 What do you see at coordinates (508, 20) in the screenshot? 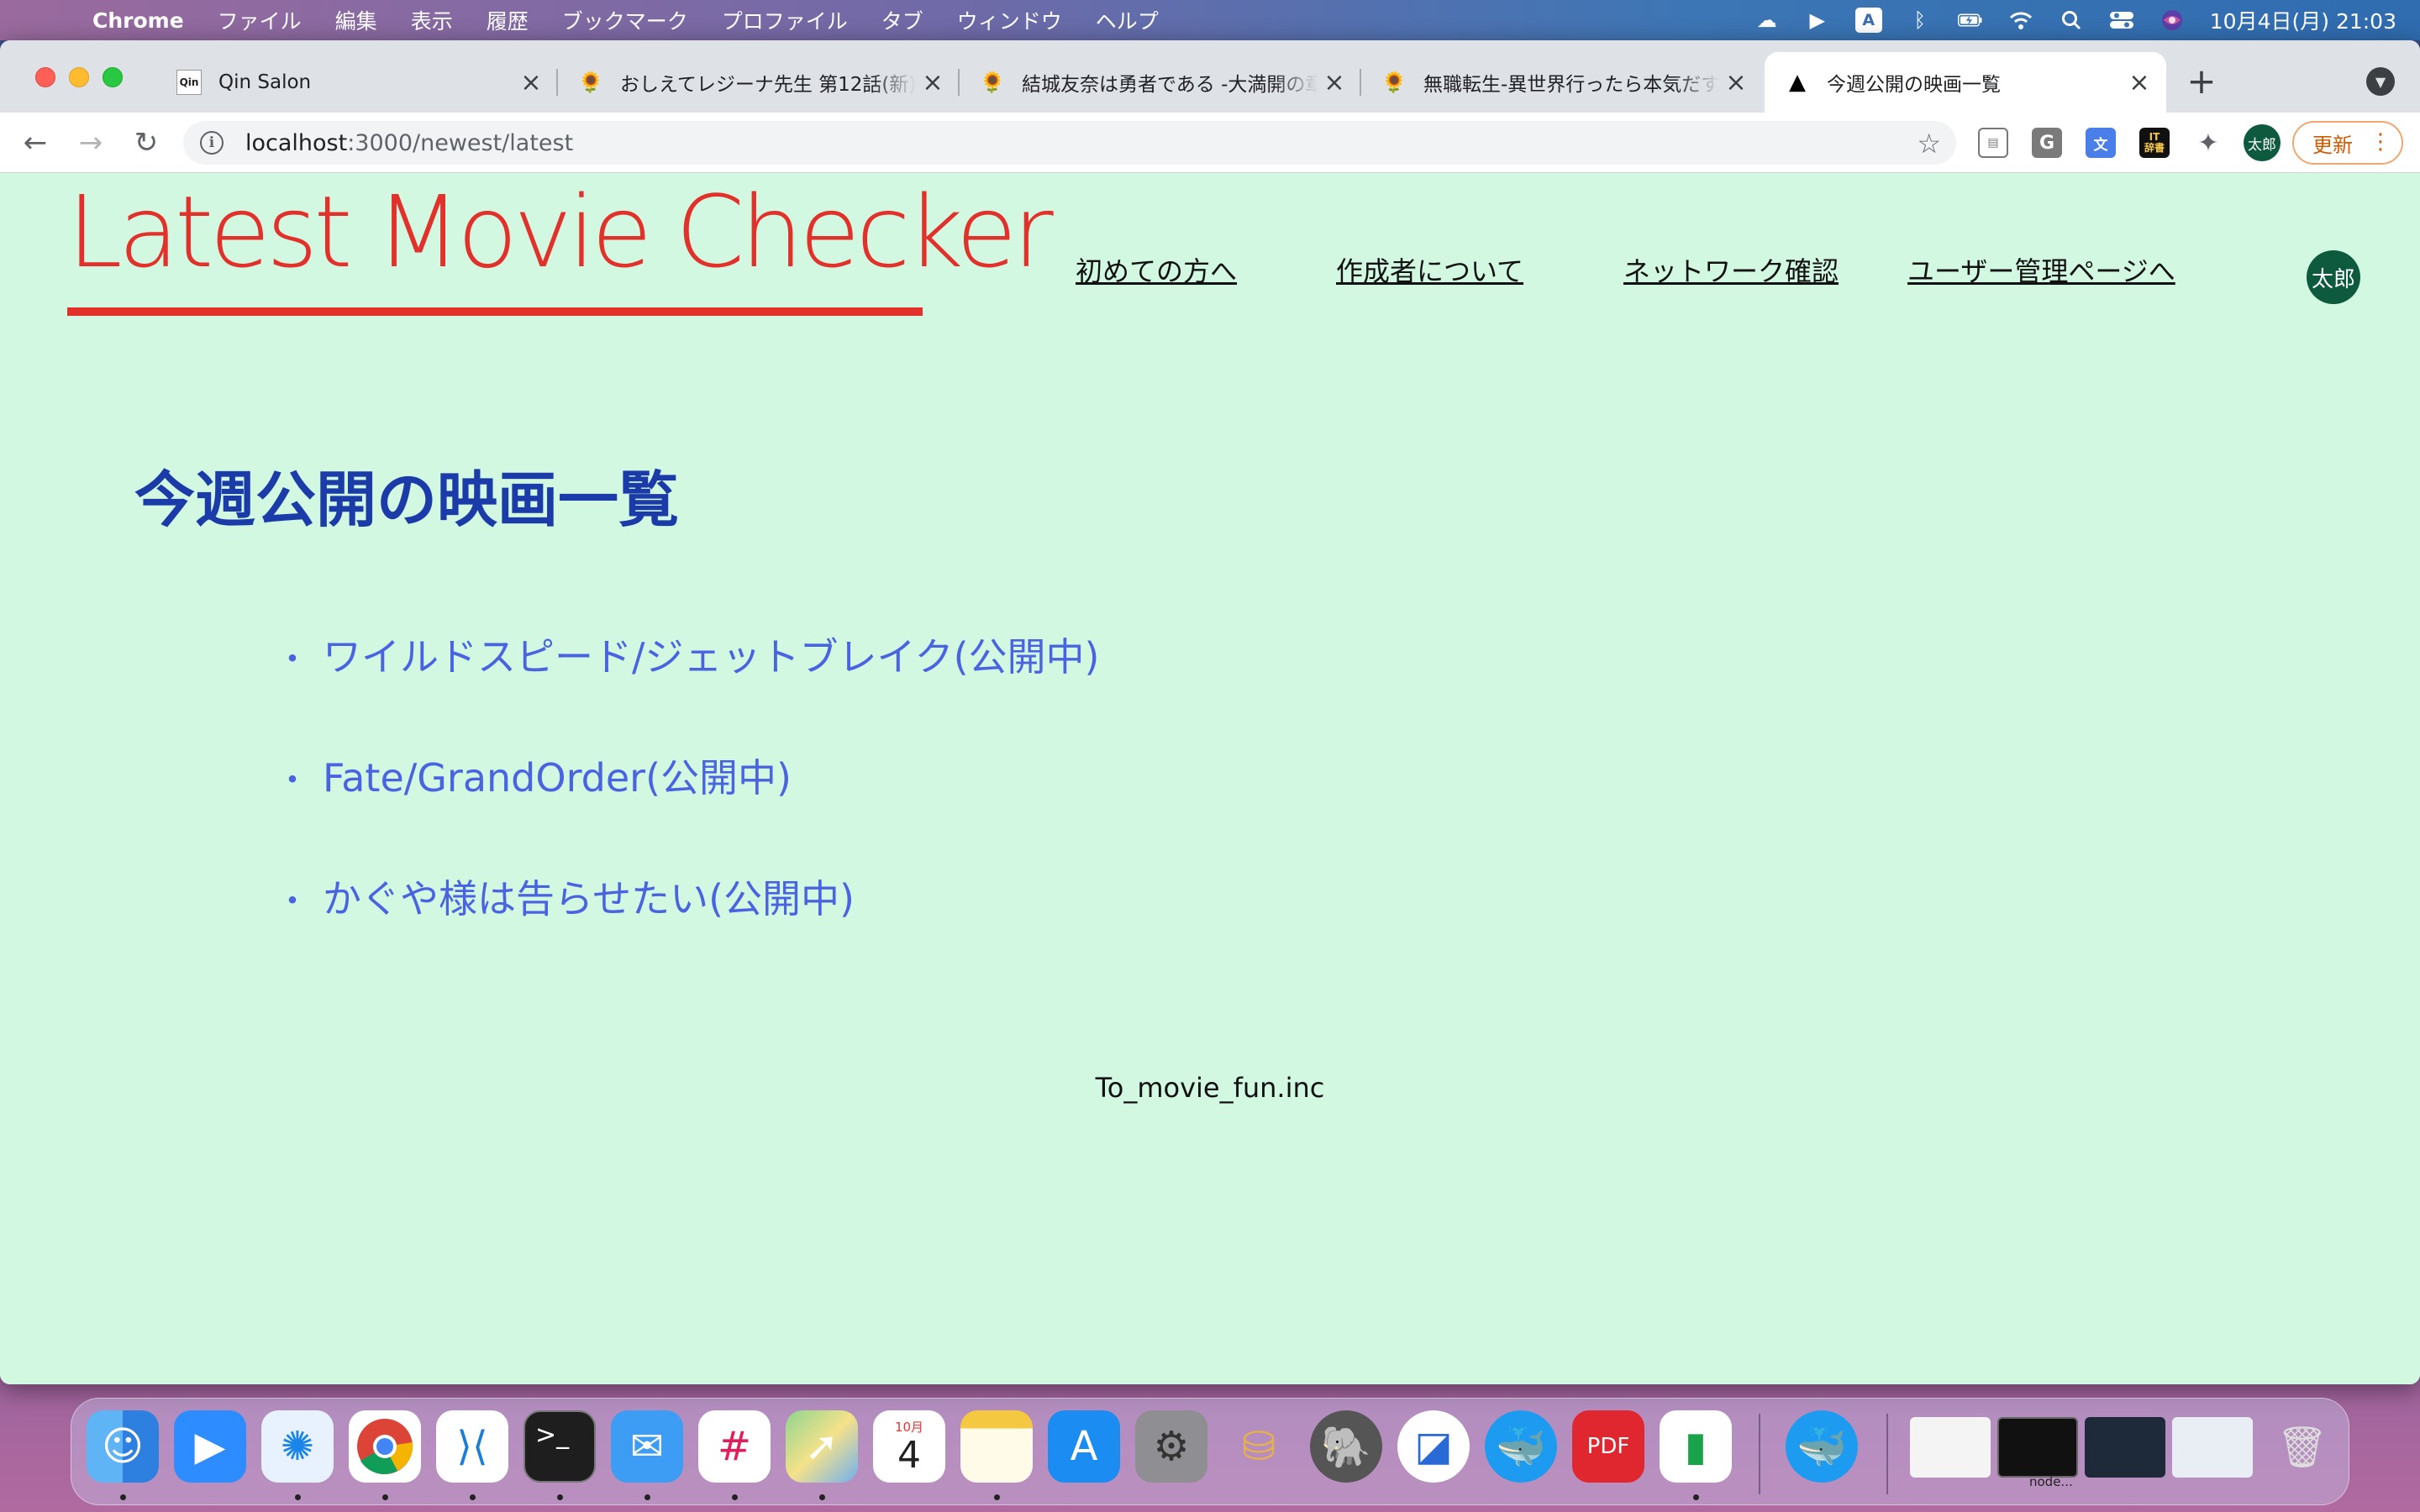
I see `menu-history: 履歴` at bounding box center [508, 20].